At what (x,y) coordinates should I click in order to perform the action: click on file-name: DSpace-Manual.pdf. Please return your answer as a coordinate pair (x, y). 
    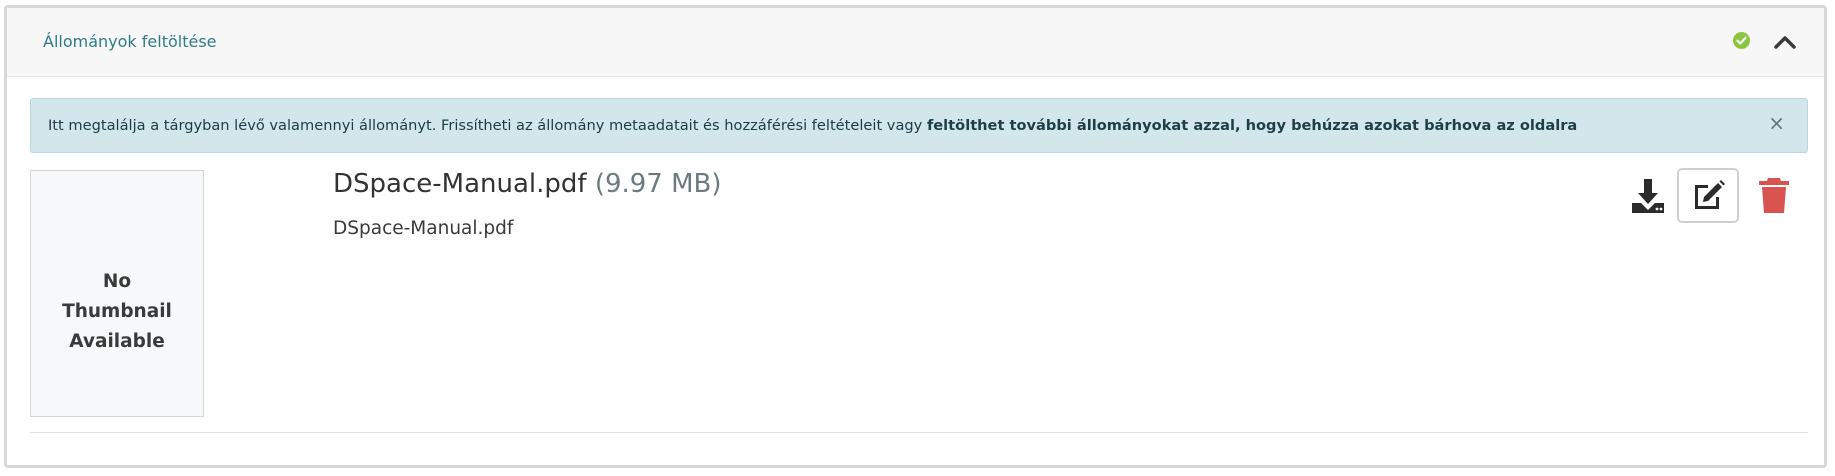
    Looking at the image, I should click on (460, 184).